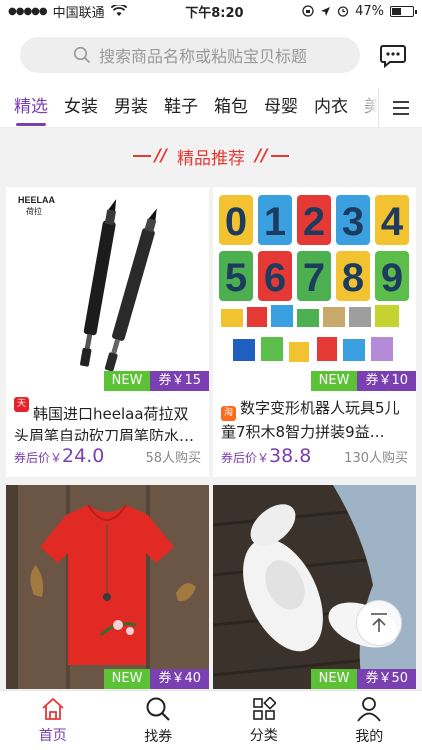 Image resolution: width=422 pixels, height=750 pixels. What do you see at coordinates (343, 11) in the screenshot?
I see `alarm-icon` at bounding box center [343, 11].